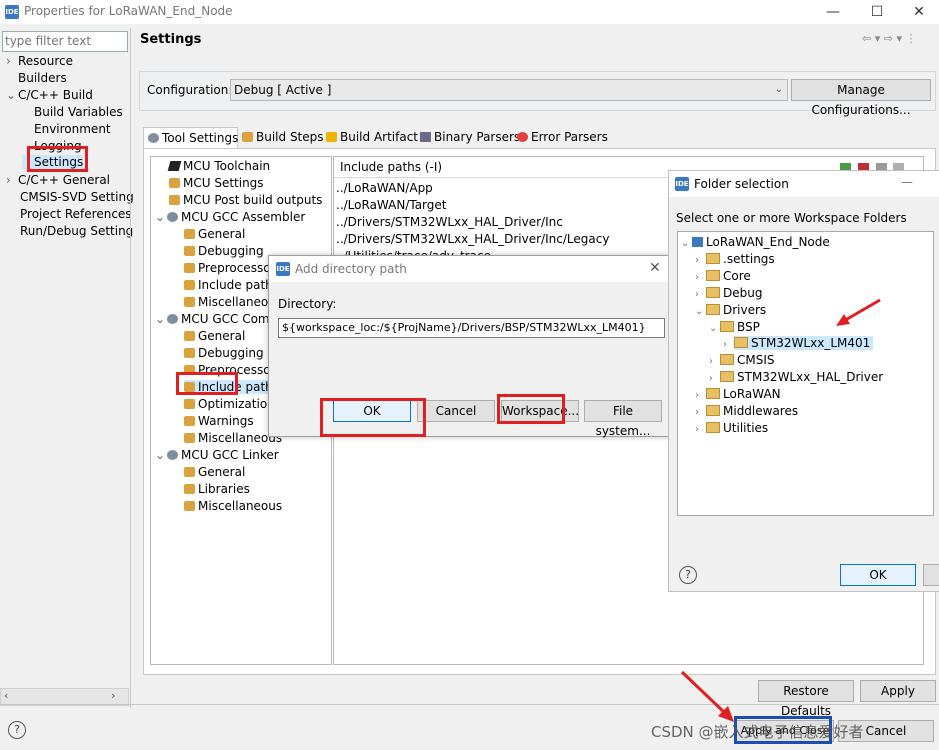 Image resolution: width=939 pixels, height=750 pixels. Describe the element at coordinates (224, 353) in the screenshot. I see `tree-item-cc-debugging: Debugging` at that location.